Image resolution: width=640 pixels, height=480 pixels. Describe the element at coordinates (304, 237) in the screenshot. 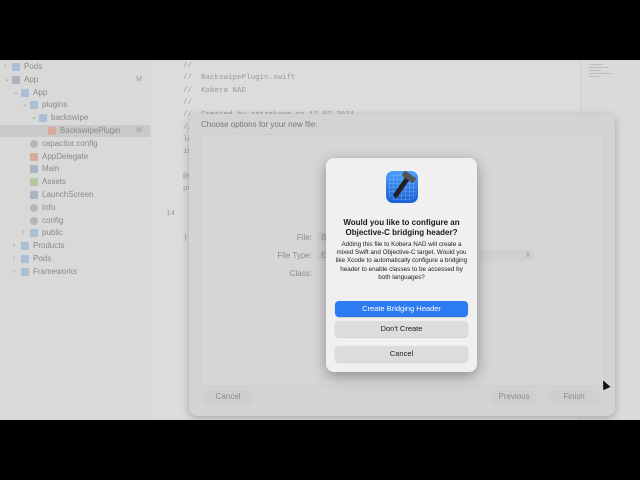

I see `file-label: File:` at that location.